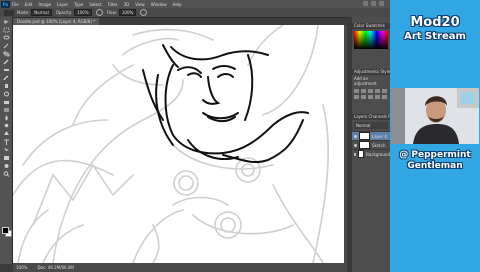  I want to click on adjustment-buttons, so click(371, 94).